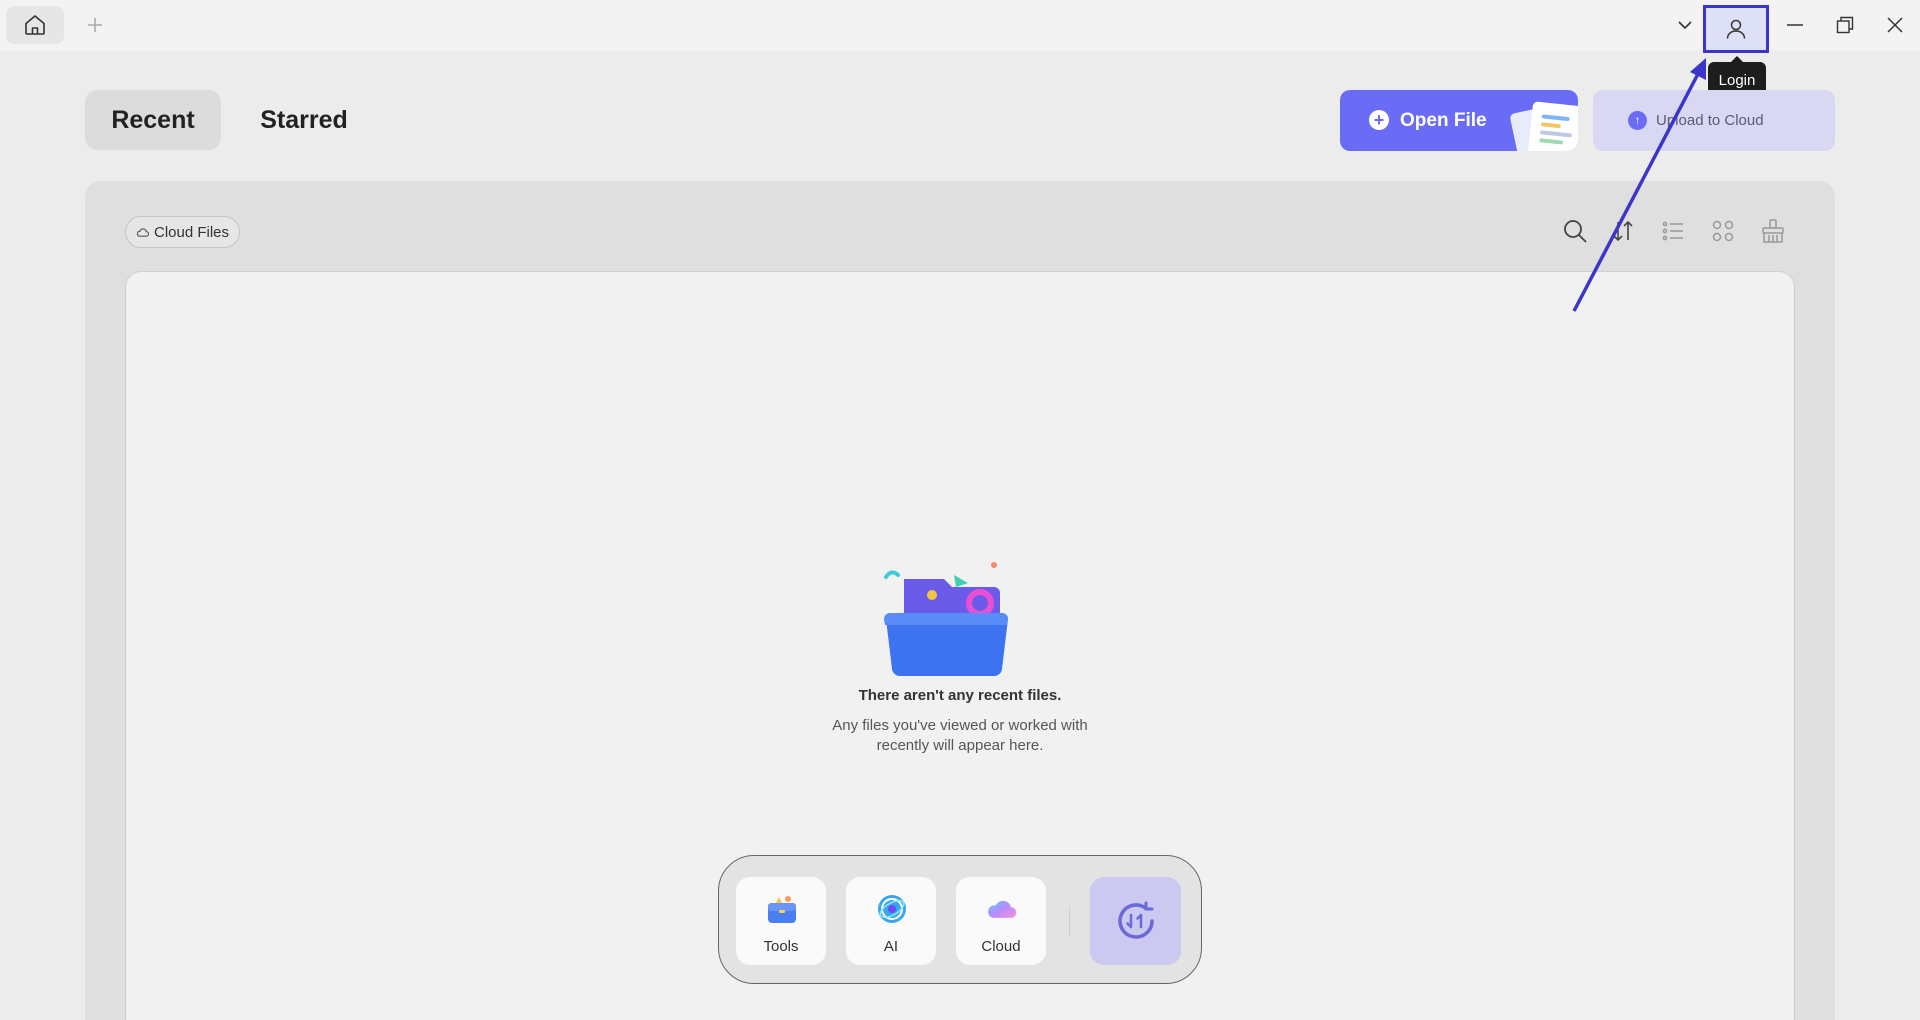  I want to click on empty-folder-illustration, so click(946, 619).